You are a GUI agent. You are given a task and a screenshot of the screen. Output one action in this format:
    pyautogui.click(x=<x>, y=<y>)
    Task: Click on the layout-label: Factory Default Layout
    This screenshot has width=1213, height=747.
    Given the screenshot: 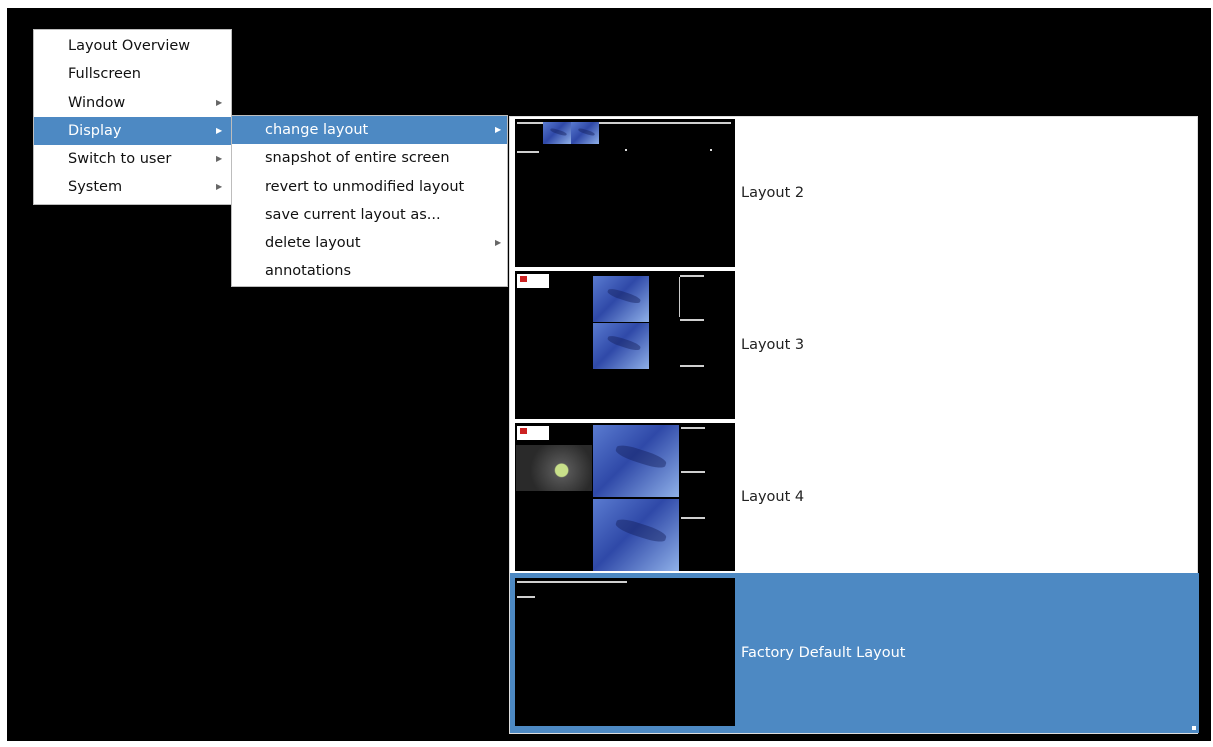 What is the action you would take?
    pyautogui.click(x=823, y=653)
    